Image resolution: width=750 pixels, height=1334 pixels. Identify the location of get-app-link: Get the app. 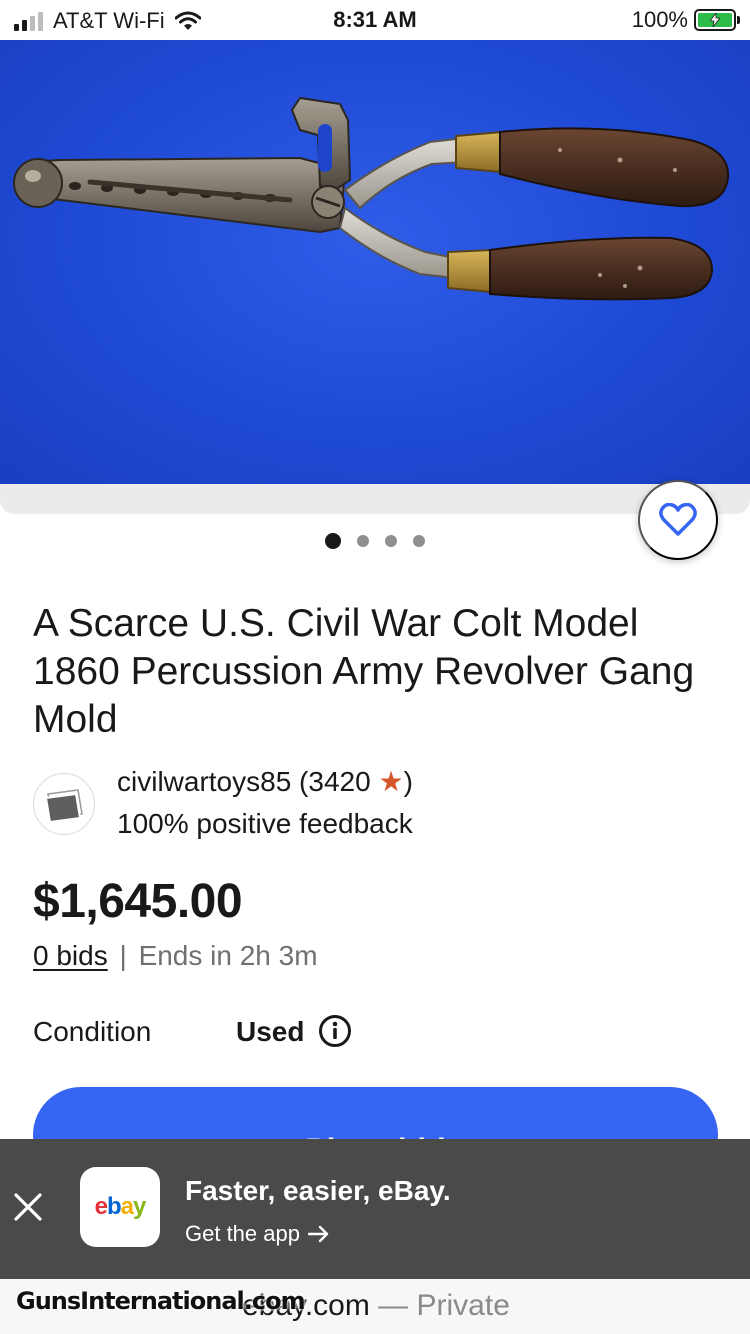
(257, 1234).